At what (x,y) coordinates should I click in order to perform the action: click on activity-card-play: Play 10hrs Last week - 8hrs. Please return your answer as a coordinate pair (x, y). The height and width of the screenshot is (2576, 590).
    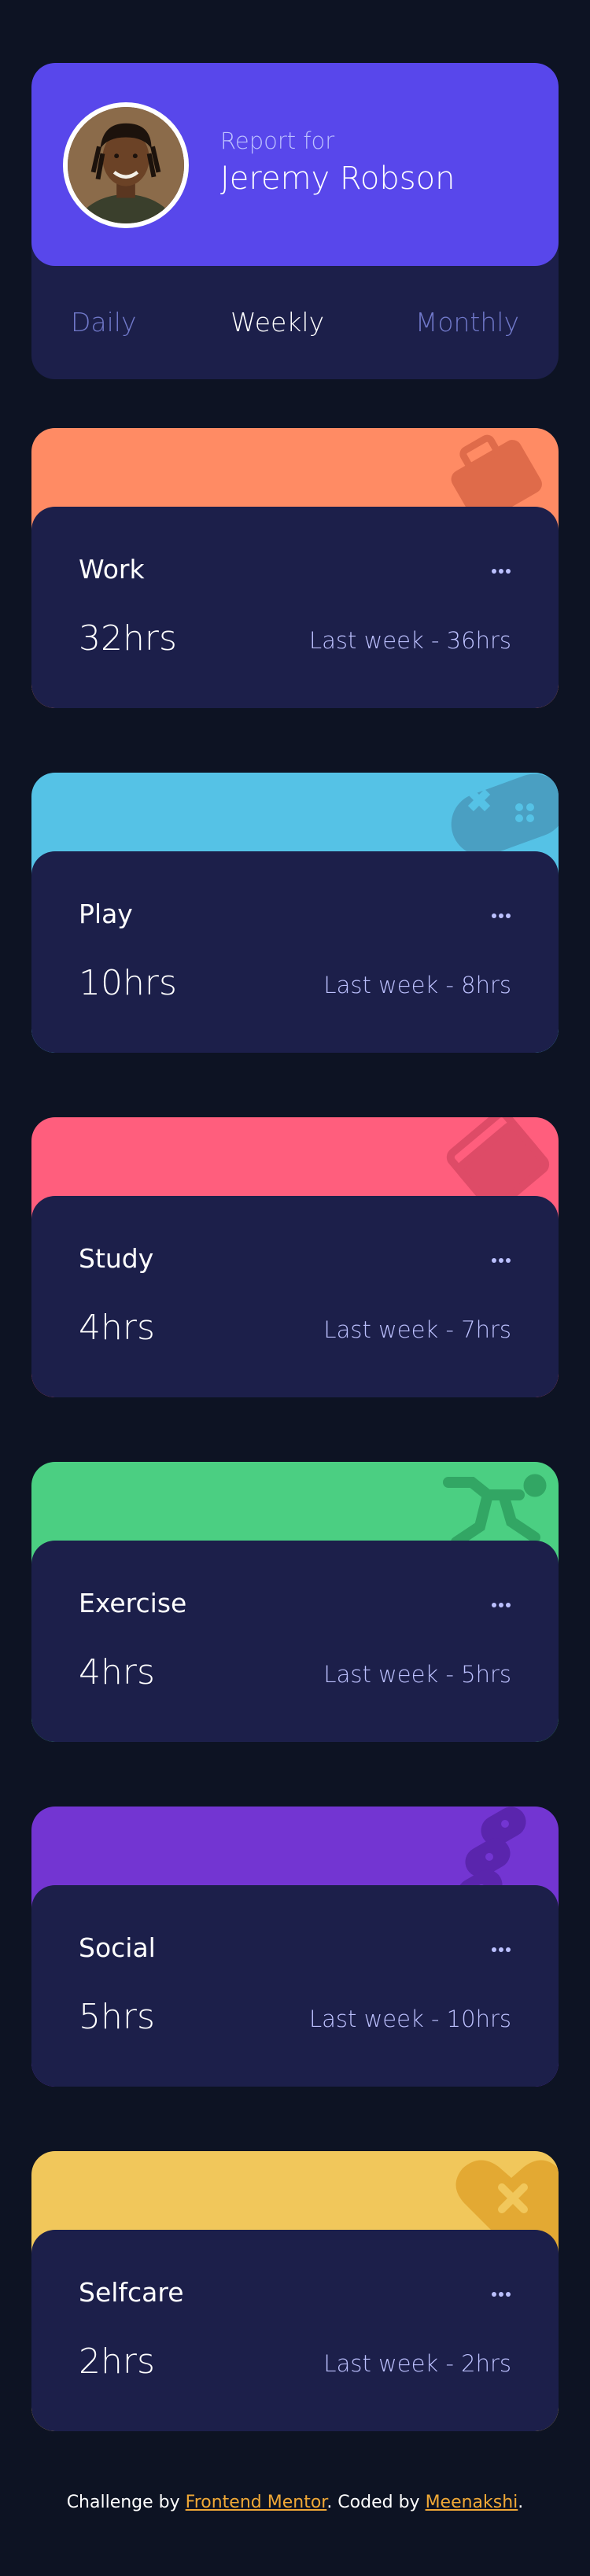
    Looking at the image, I should click on (295, 913).